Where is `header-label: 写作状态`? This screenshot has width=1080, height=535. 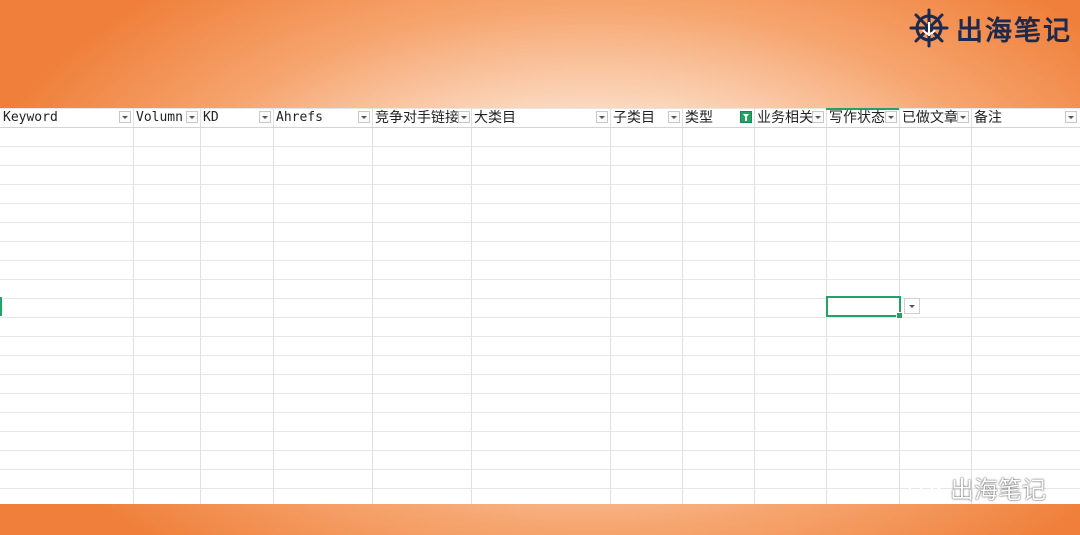 header-label: 写作状态 is located at coordinates (857, 118).